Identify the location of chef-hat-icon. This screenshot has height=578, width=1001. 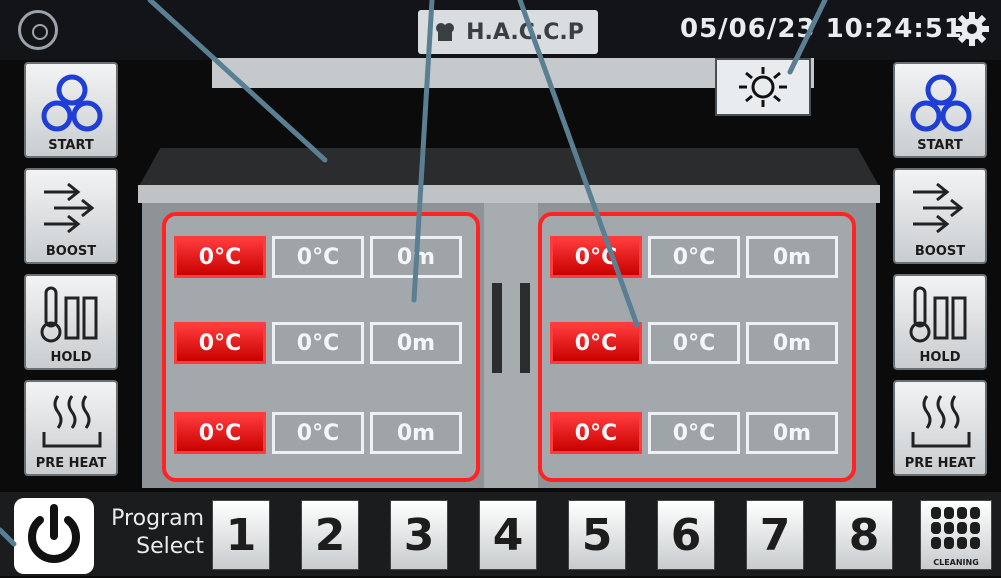
(445, 32).